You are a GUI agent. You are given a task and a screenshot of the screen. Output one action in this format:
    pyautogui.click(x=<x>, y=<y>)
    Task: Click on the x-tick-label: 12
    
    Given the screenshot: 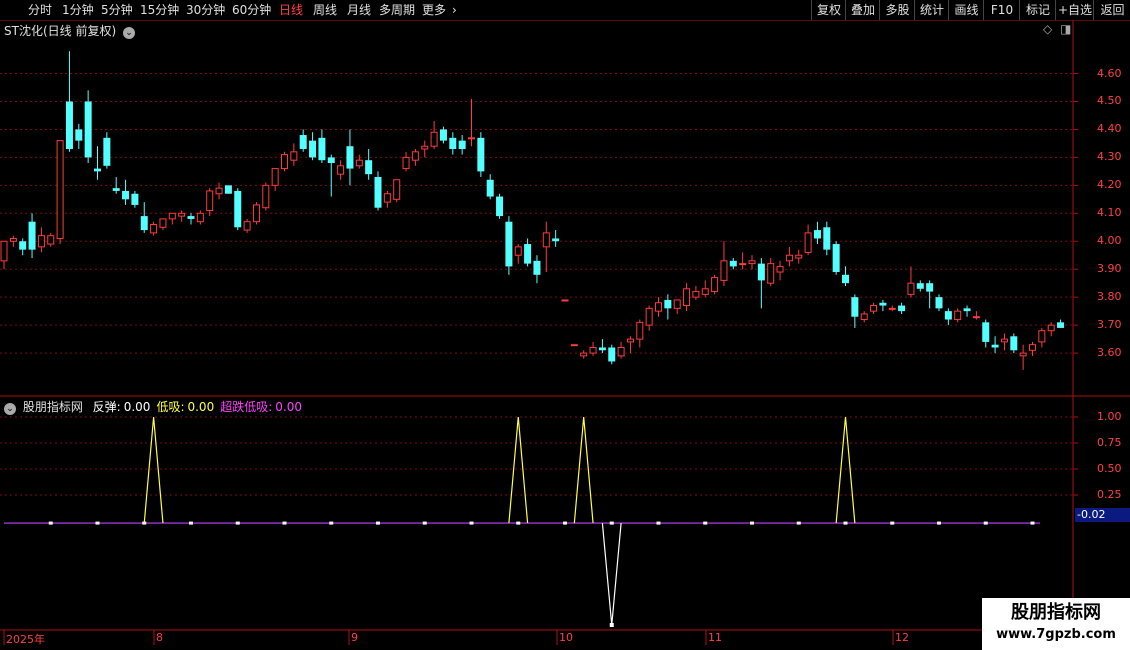 What is the action you would take?
    pyautogui.click(x=902, y=637)
    